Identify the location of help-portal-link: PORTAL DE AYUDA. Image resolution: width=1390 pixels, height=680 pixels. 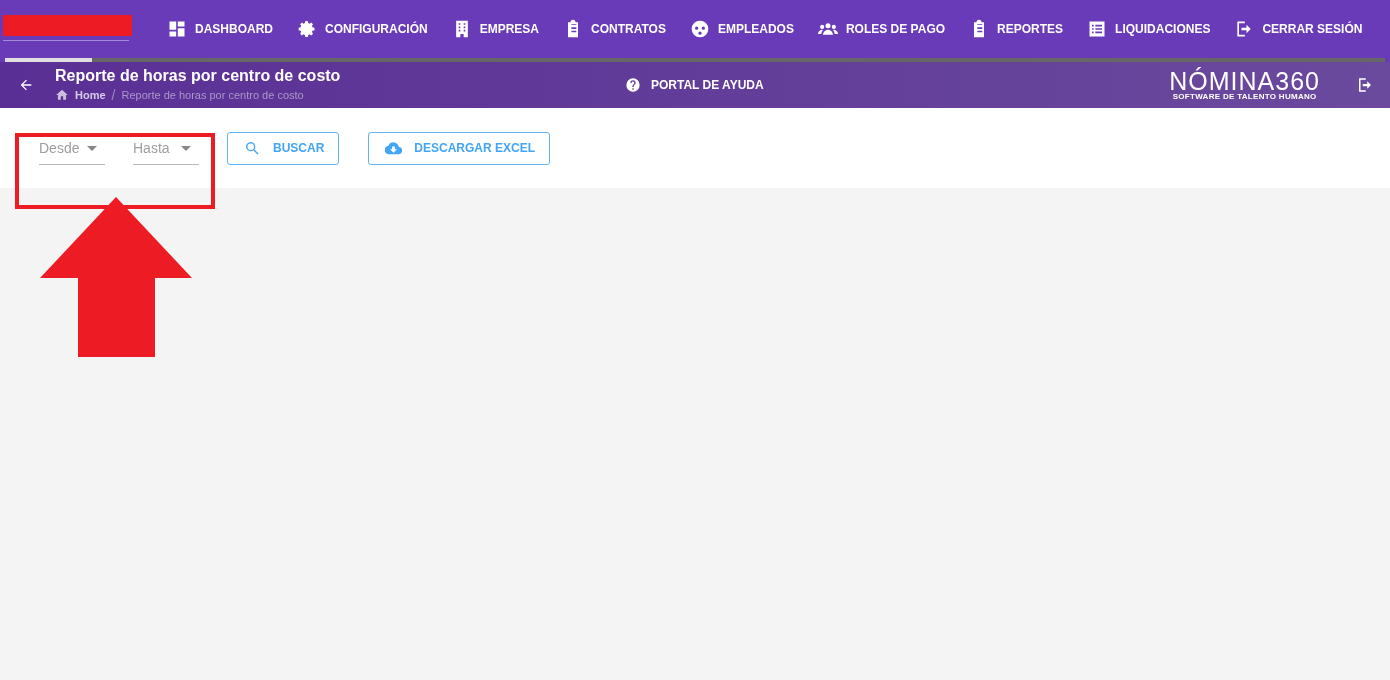
(694, 85).